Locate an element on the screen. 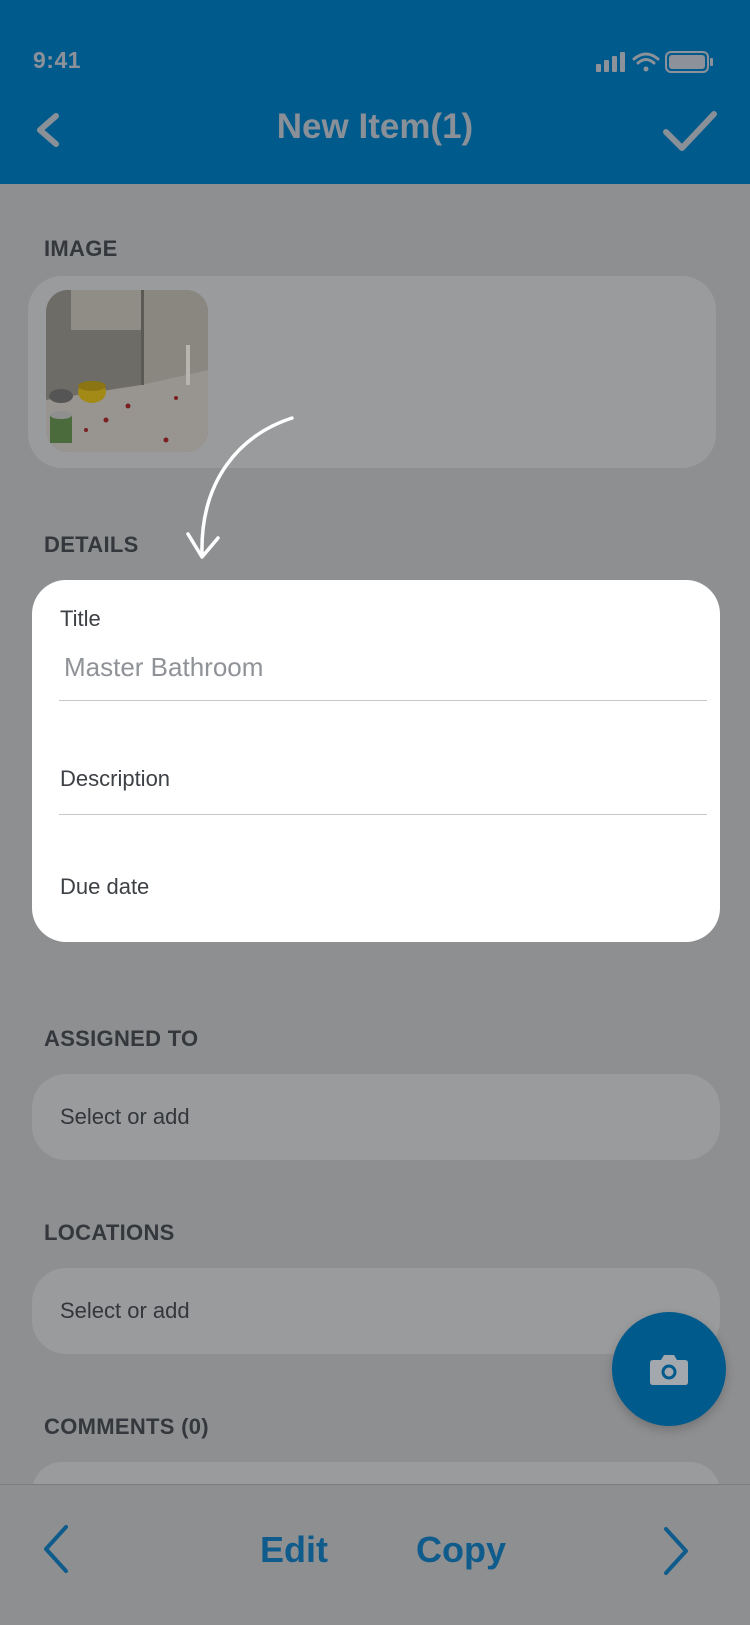 Image resolution: width=750 pixels, height=1625 pixels. wifi-icon is located at coordinates (646, 62).